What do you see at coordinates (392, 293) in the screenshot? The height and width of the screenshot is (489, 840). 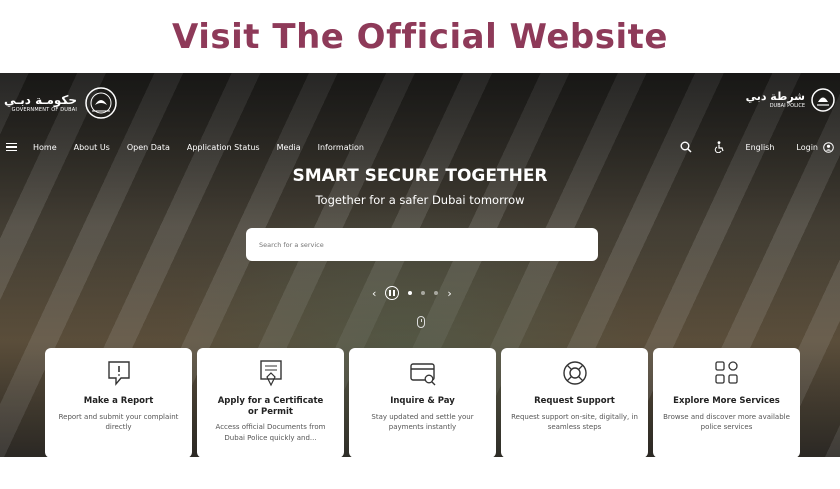 I see `carousel-pause-icon` at bounding box center [392, 293].